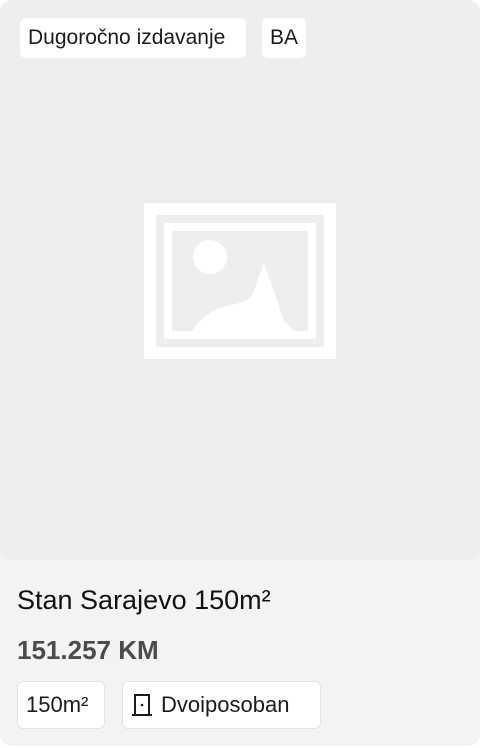  What do you see at coordinates (133, 38) in the screenshot?
I see `listing-type-tag: Dugoročno izdavanje` at bounding box center [133, 38].